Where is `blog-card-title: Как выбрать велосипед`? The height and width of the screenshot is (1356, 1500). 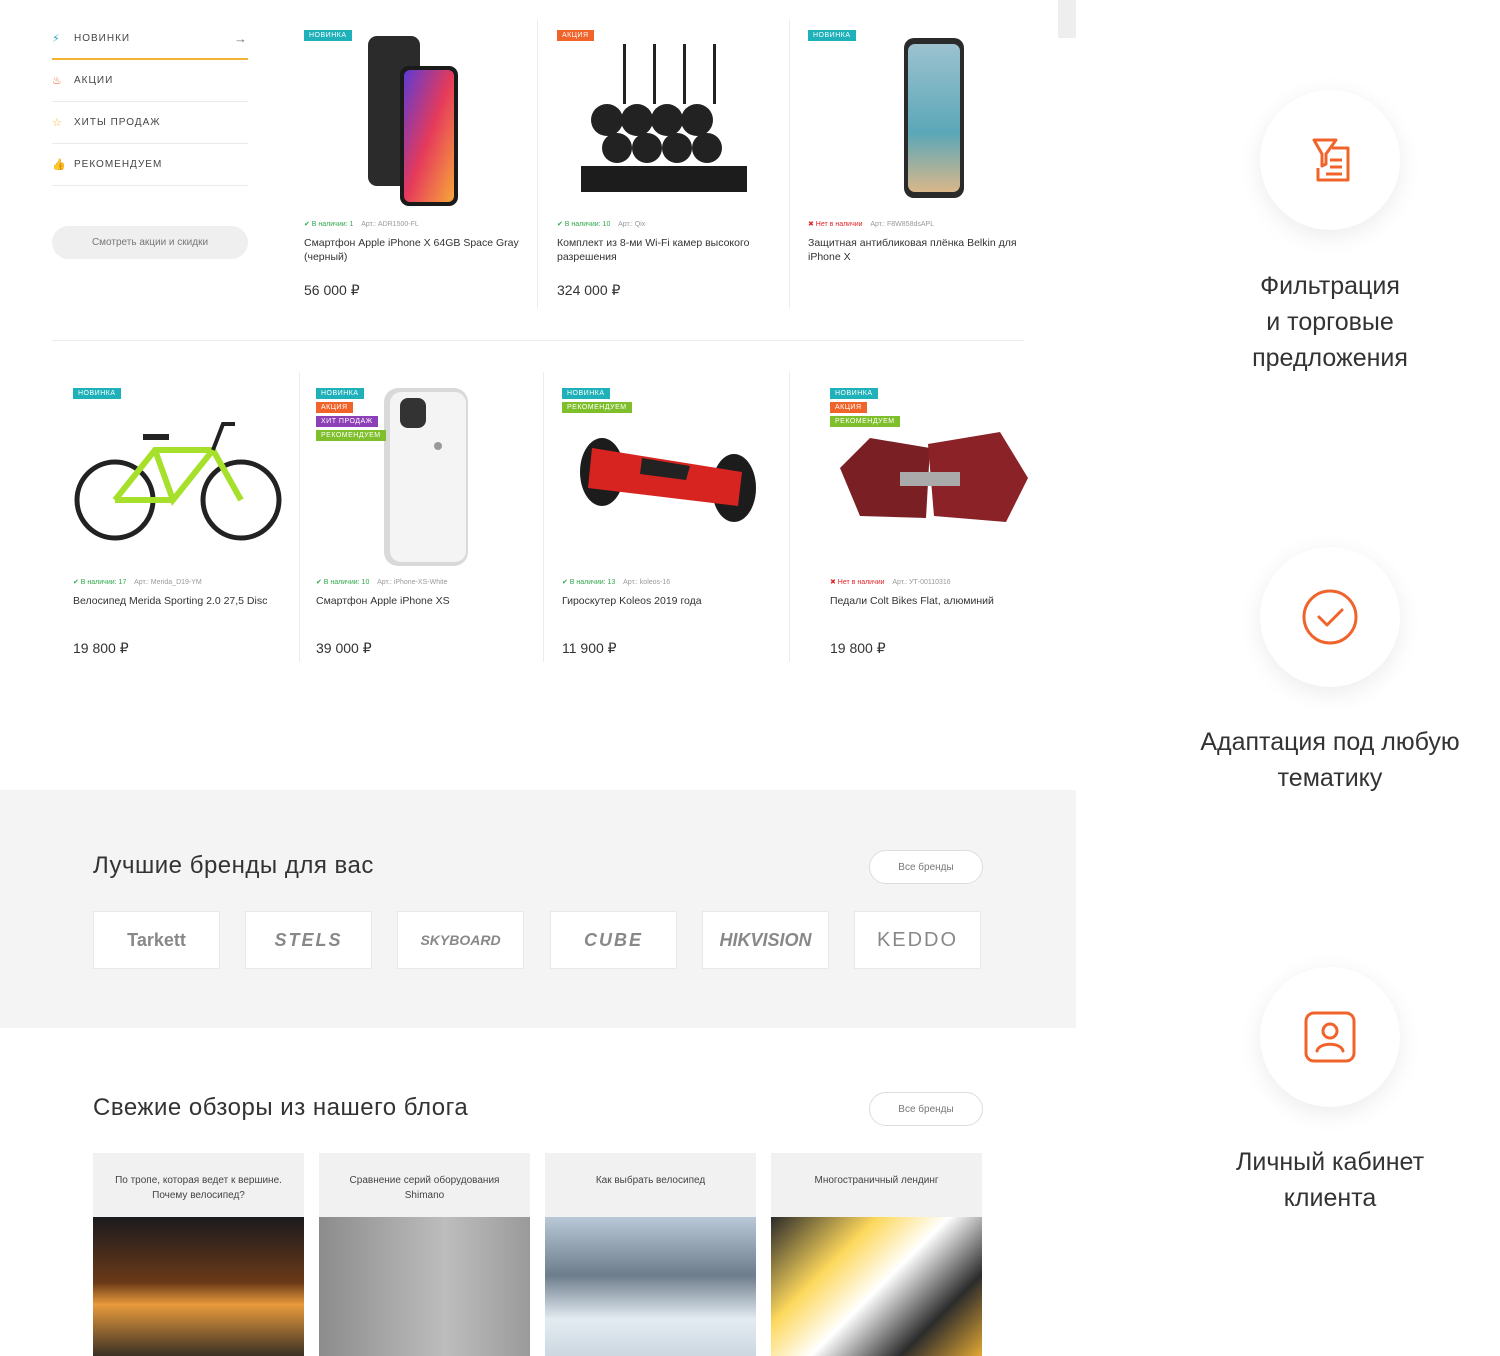
blog-card-title: Как выбрать велосипед is located at coordinates (650, 1180).